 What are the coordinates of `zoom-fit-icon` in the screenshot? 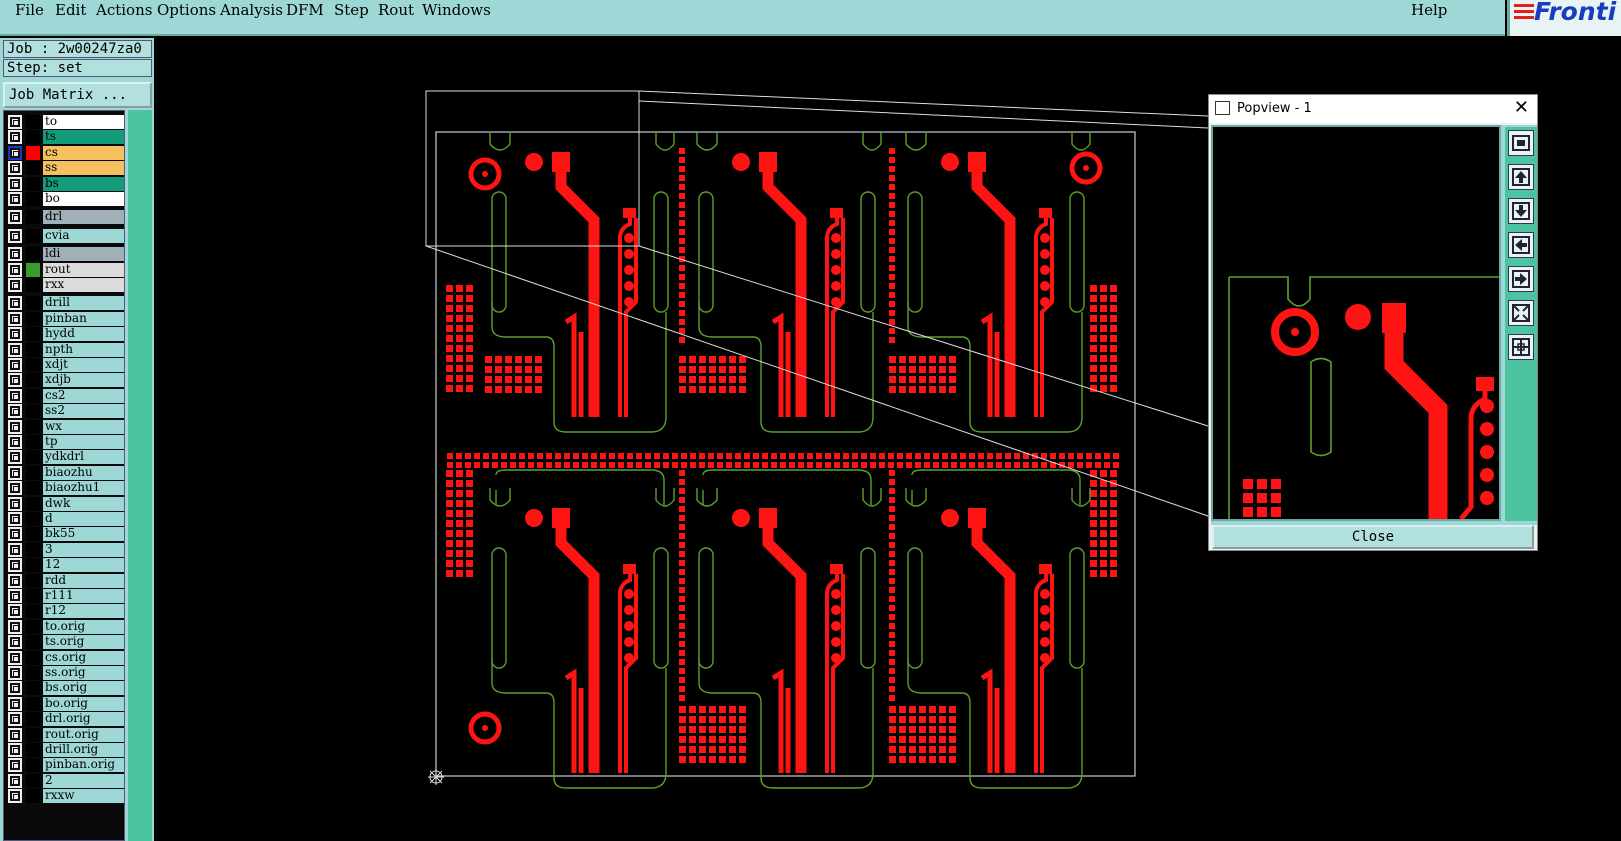 It's located at (1521, 143).